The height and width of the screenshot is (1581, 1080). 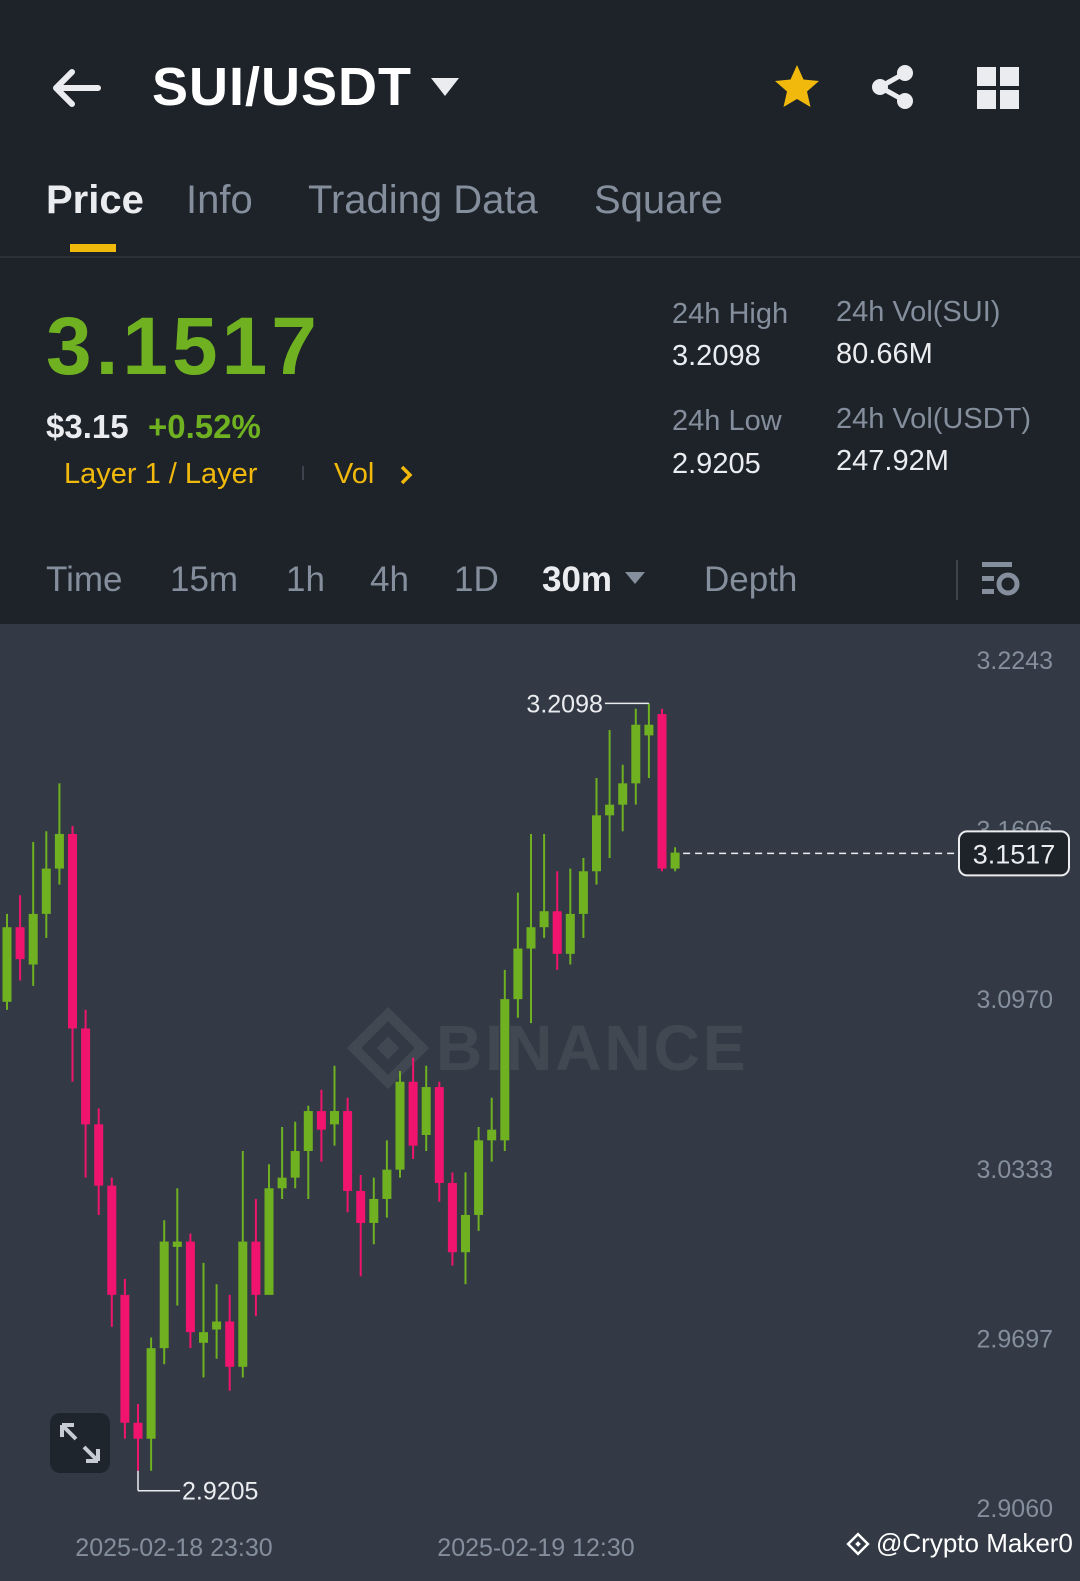 What do you see at coordinates (658, 200) in the screenshot?
I see `tab-square: Square` at bounding box center [658, 200].